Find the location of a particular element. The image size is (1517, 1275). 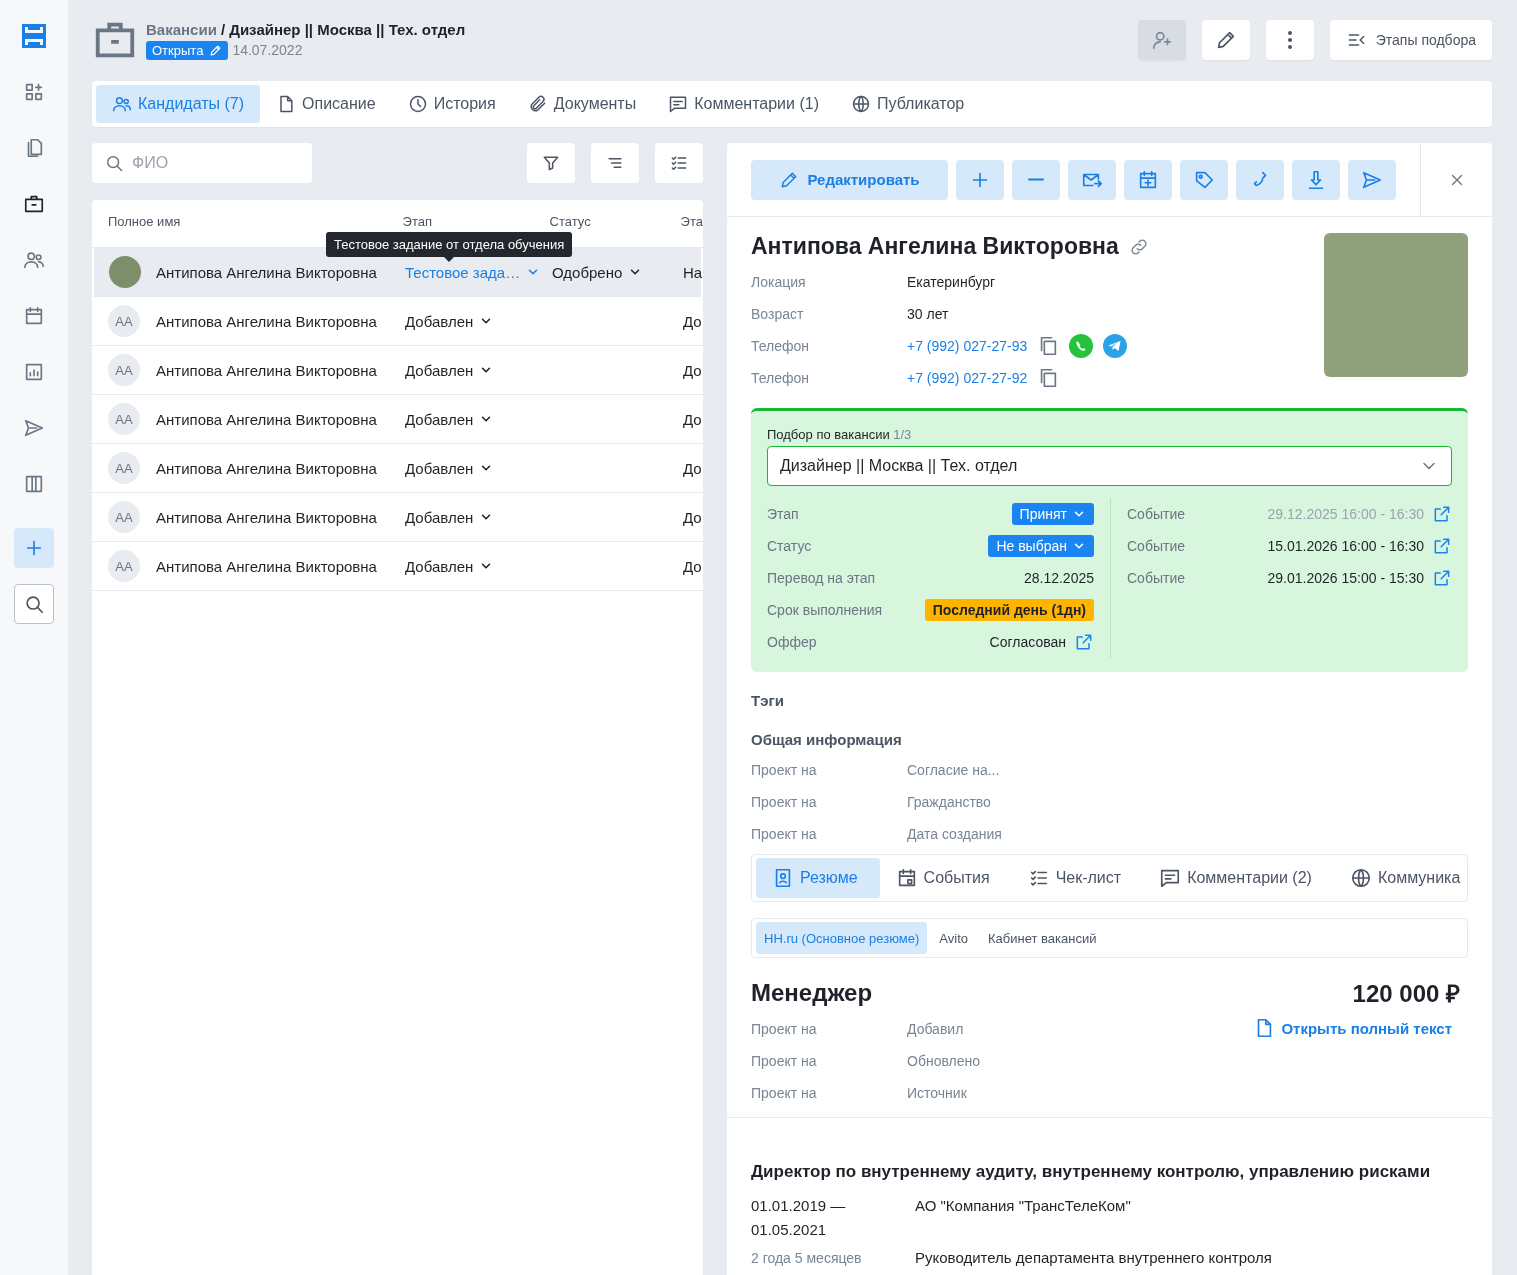

phone-link: +7 (992) 027-27-93 is located at coordinates (967, 346).